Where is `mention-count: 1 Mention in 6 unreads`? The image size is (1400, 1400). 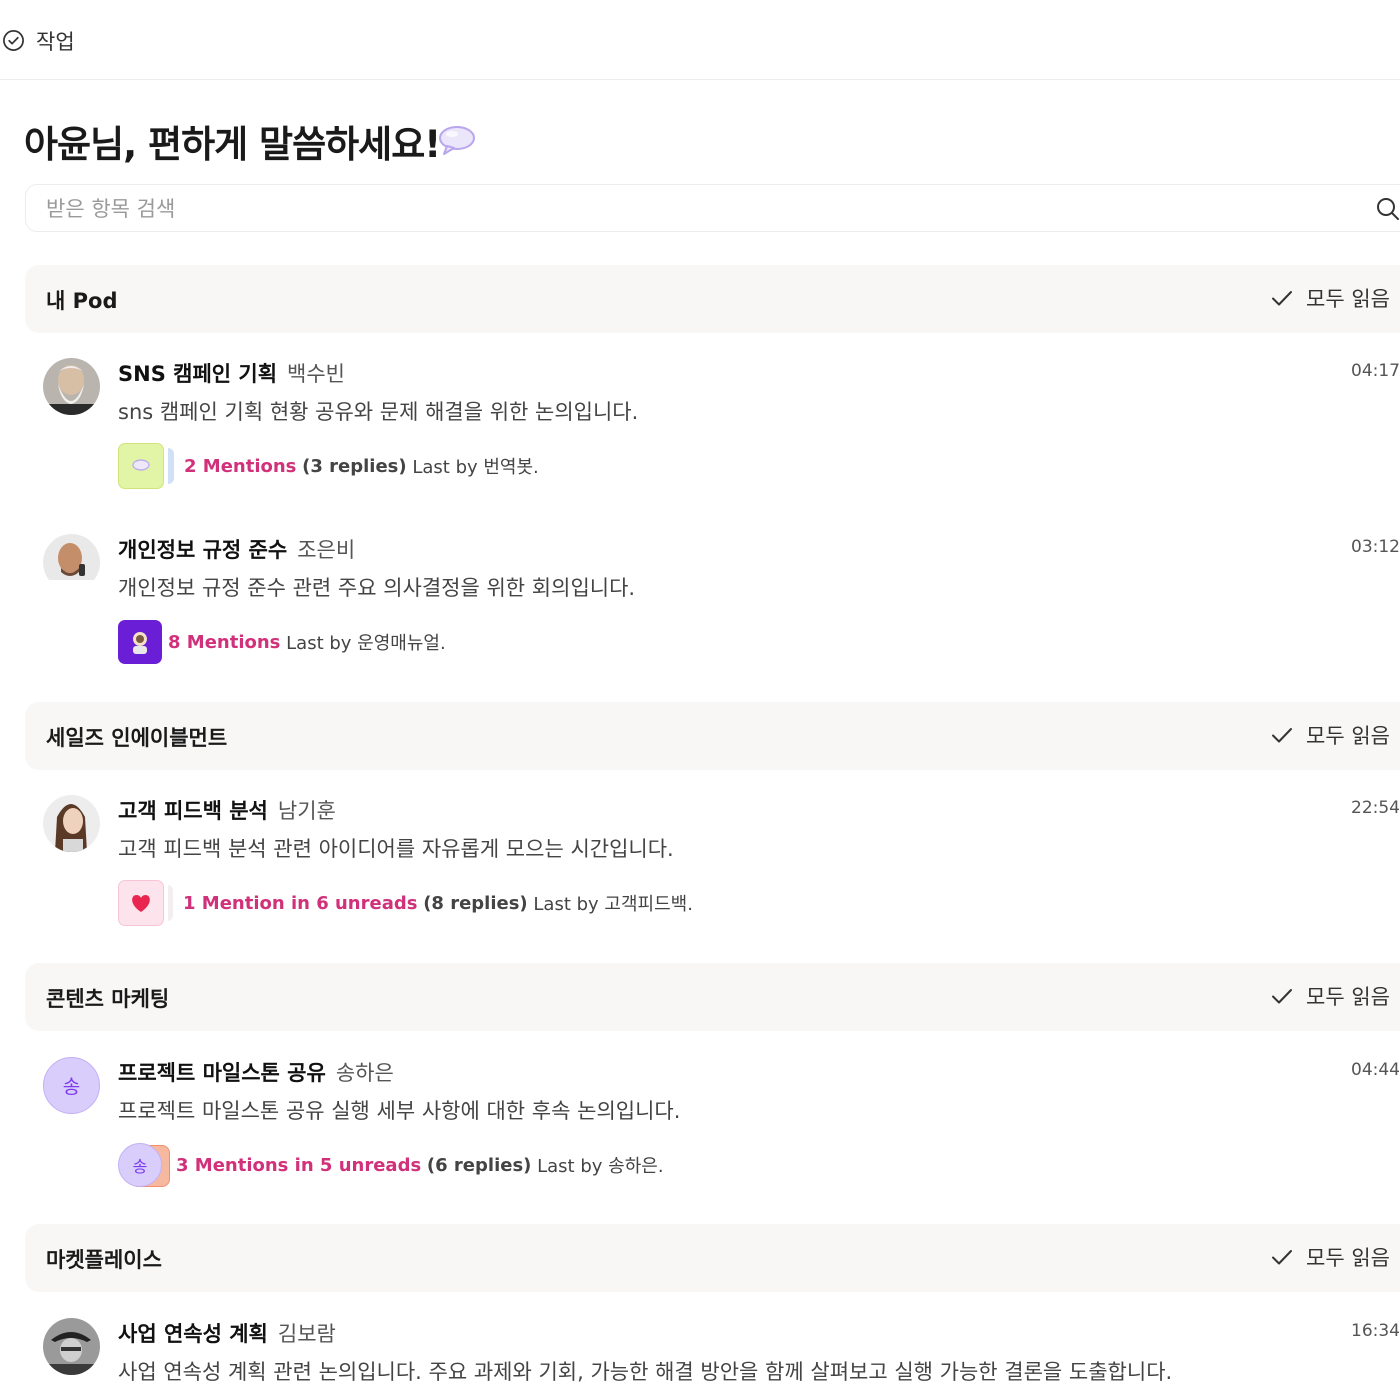 mention-count: 1 Mention in 6 unreads is located at coordinates (300, 903).